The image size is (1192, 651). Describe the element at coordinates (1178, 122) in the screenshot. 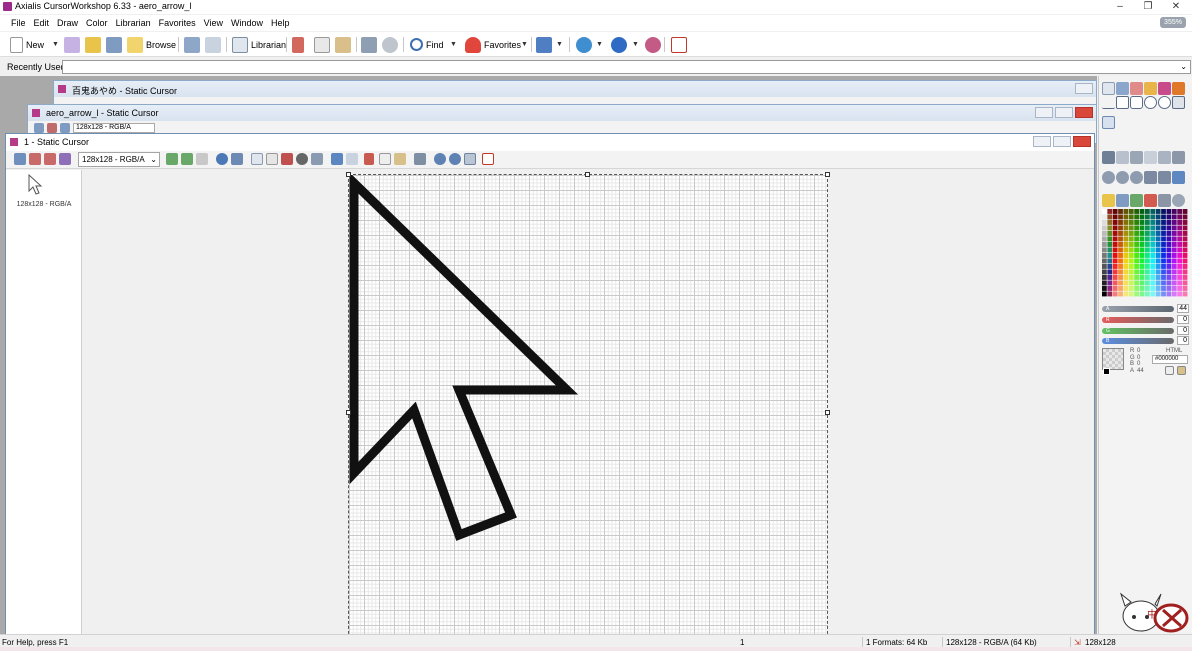

I see `brush-size-6-icon` at that location.